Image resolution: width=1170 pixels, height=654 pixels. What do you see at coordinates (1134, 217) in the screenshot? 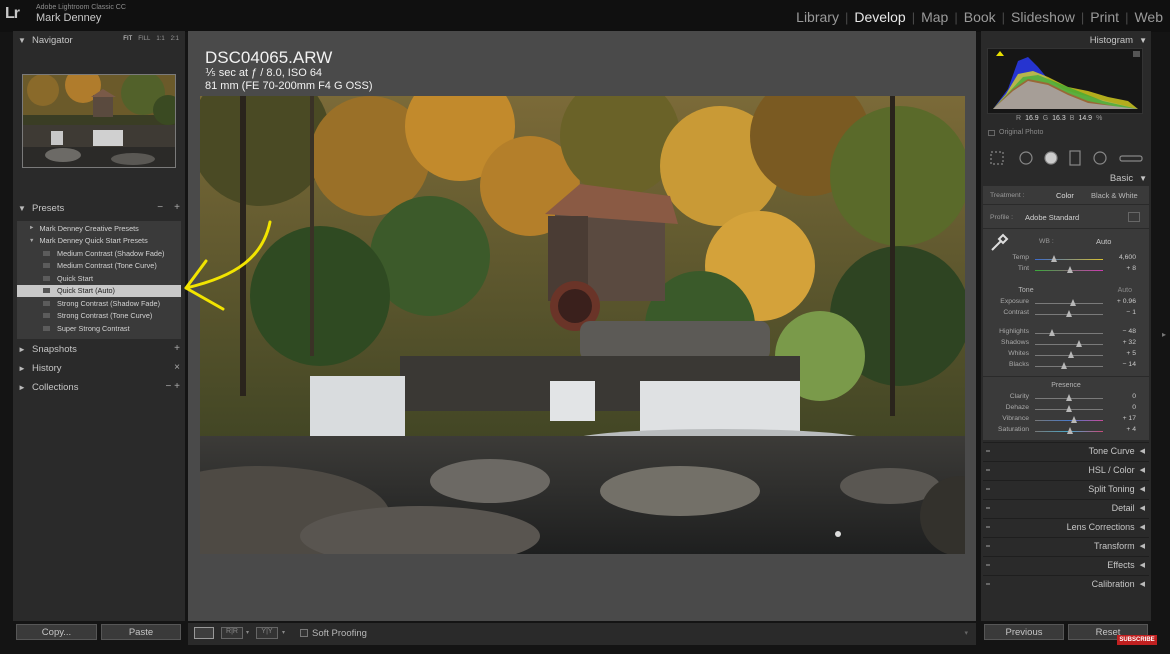
I see `profile-browser-icon` at bounding box center [1134, 217].